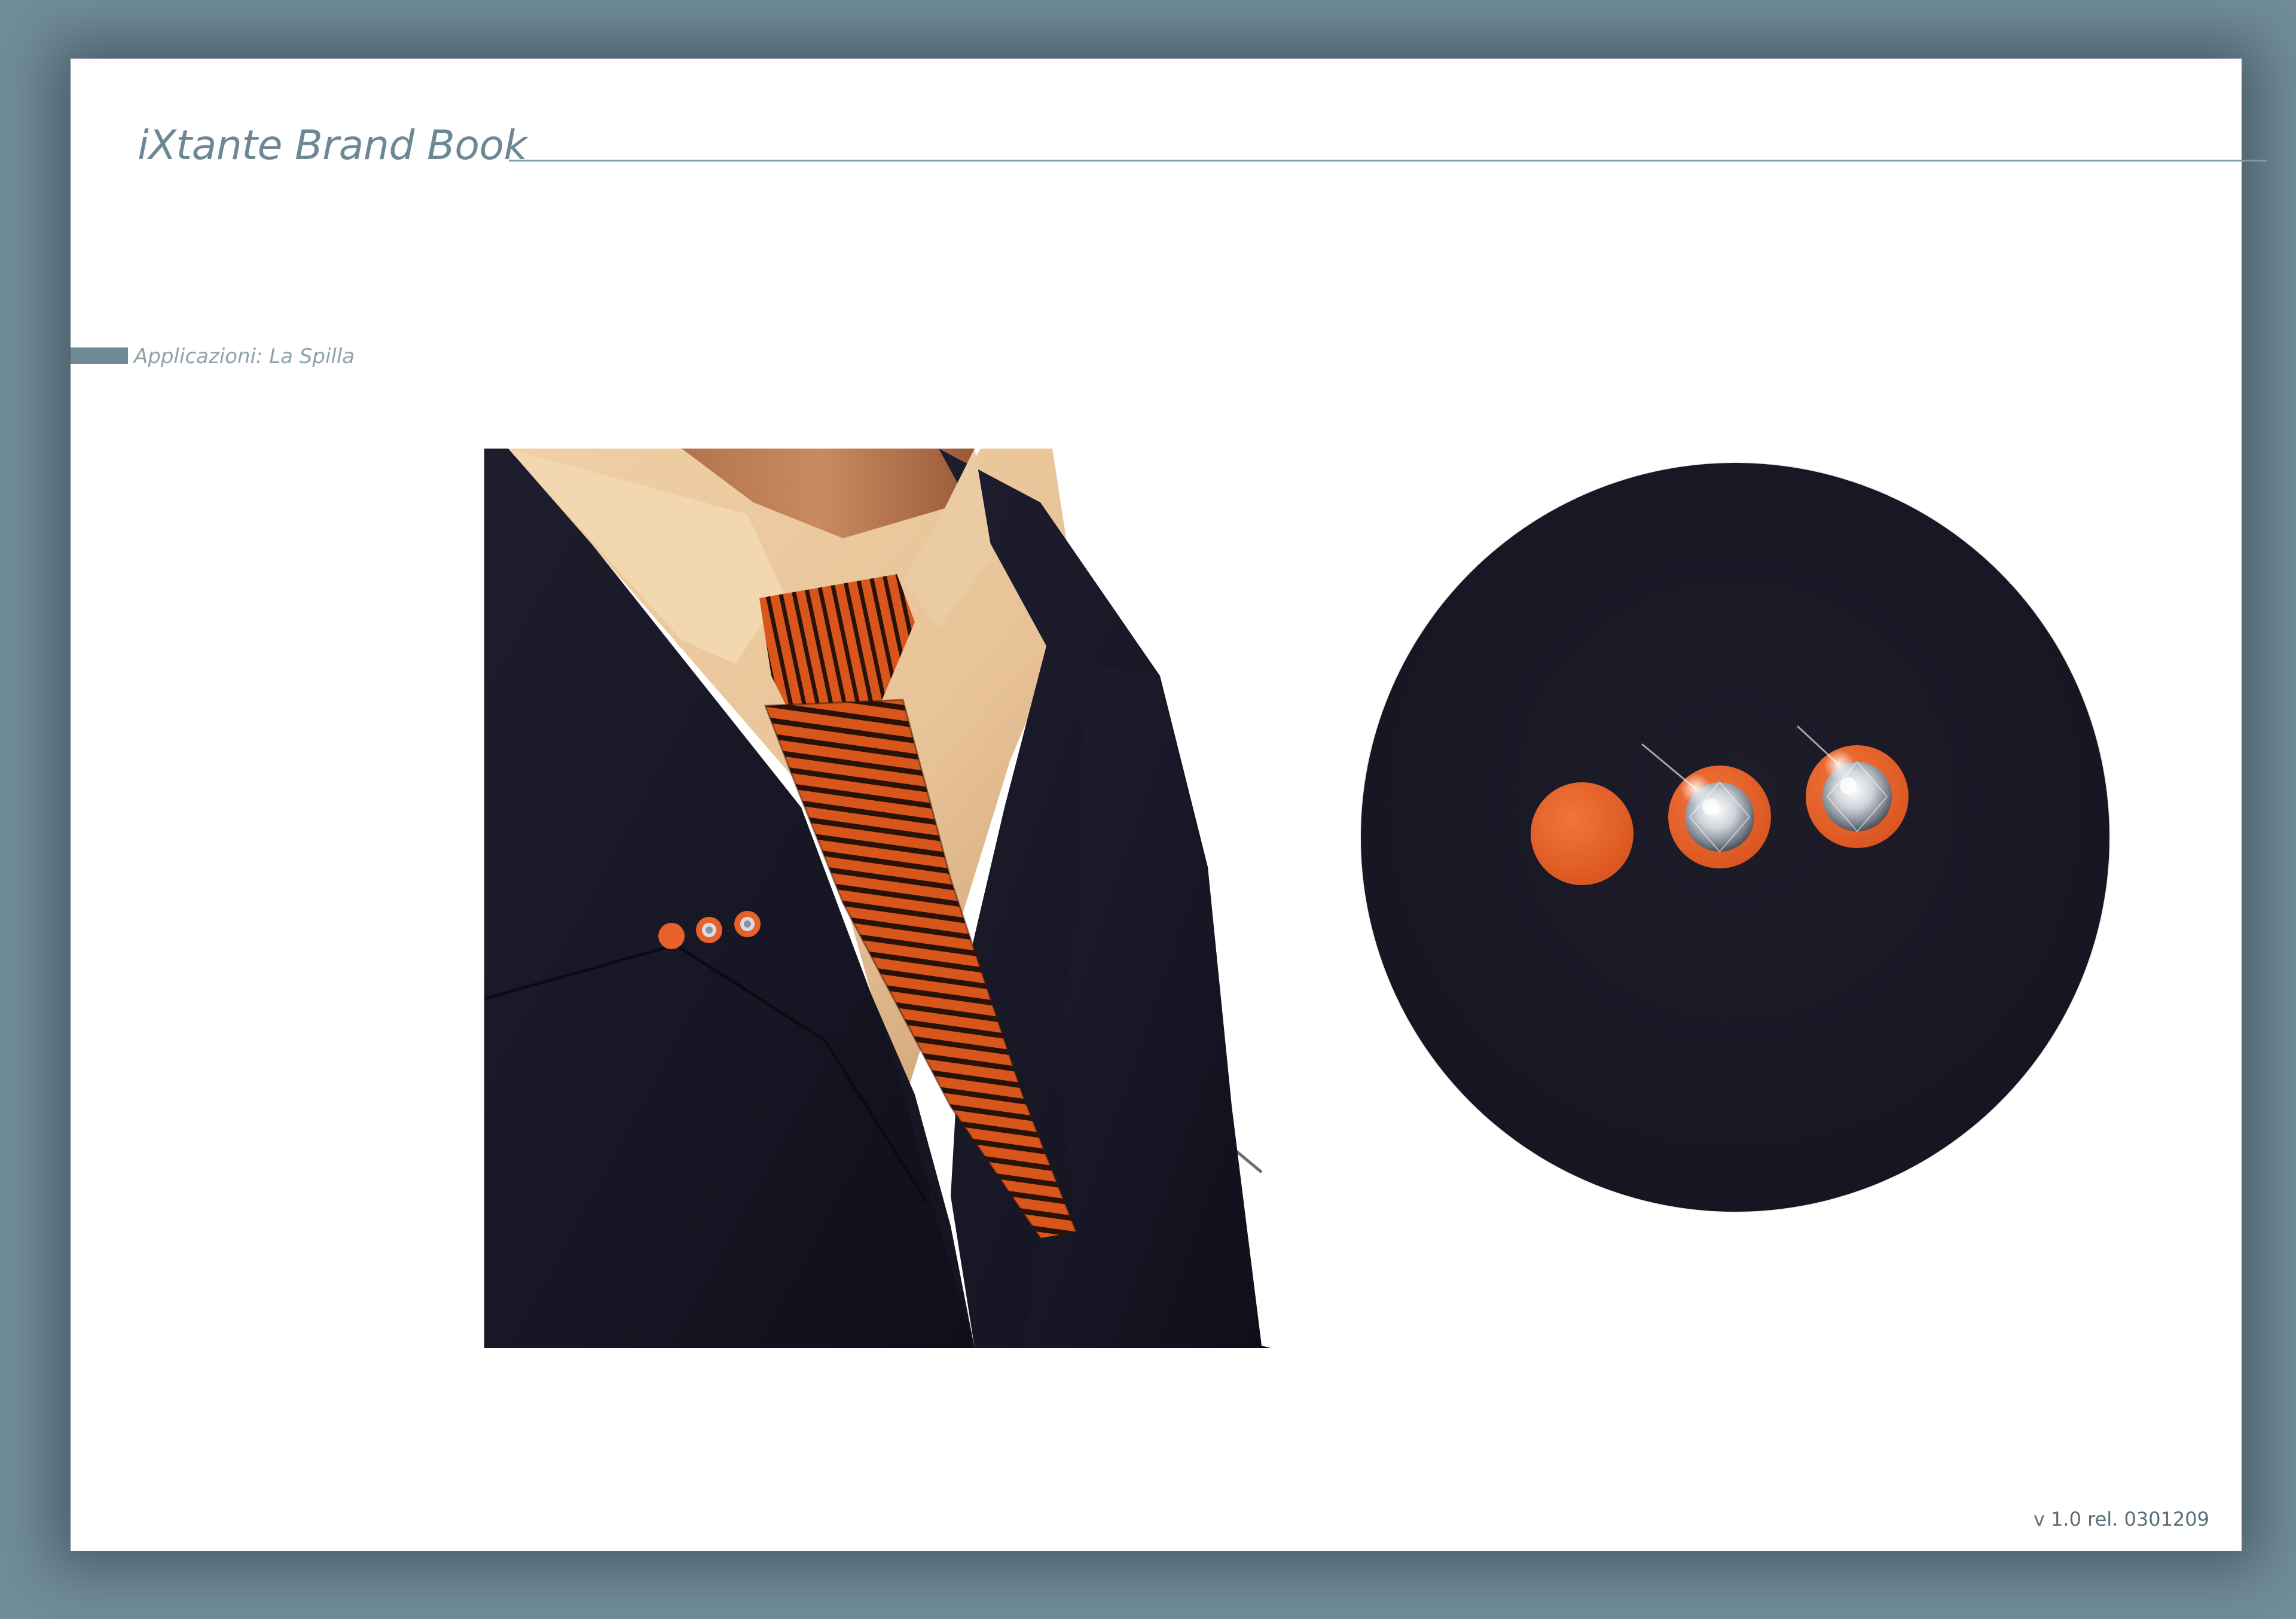 The image size is (2296, 1619). I want to click on brand-book-title: iXtante Brand Book, so click(332, 145).